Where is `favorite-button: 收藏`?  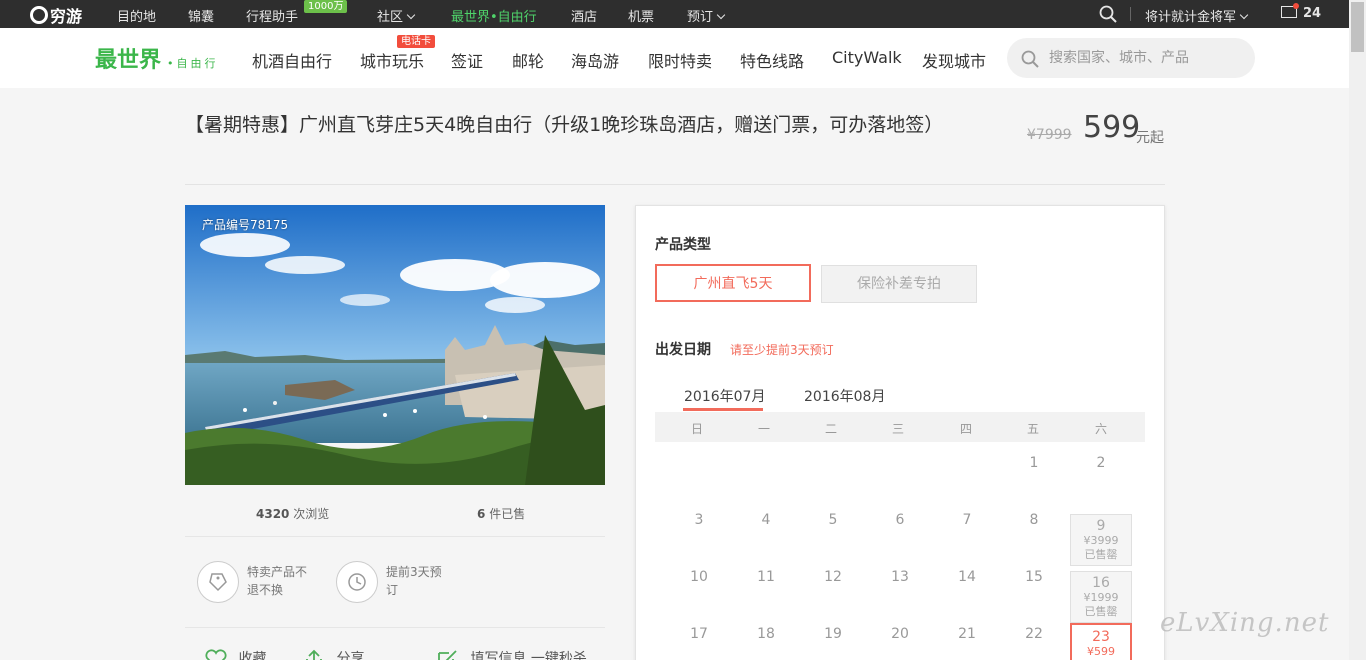 favorite-button: 收藏 is located at coordinates (235, 654).